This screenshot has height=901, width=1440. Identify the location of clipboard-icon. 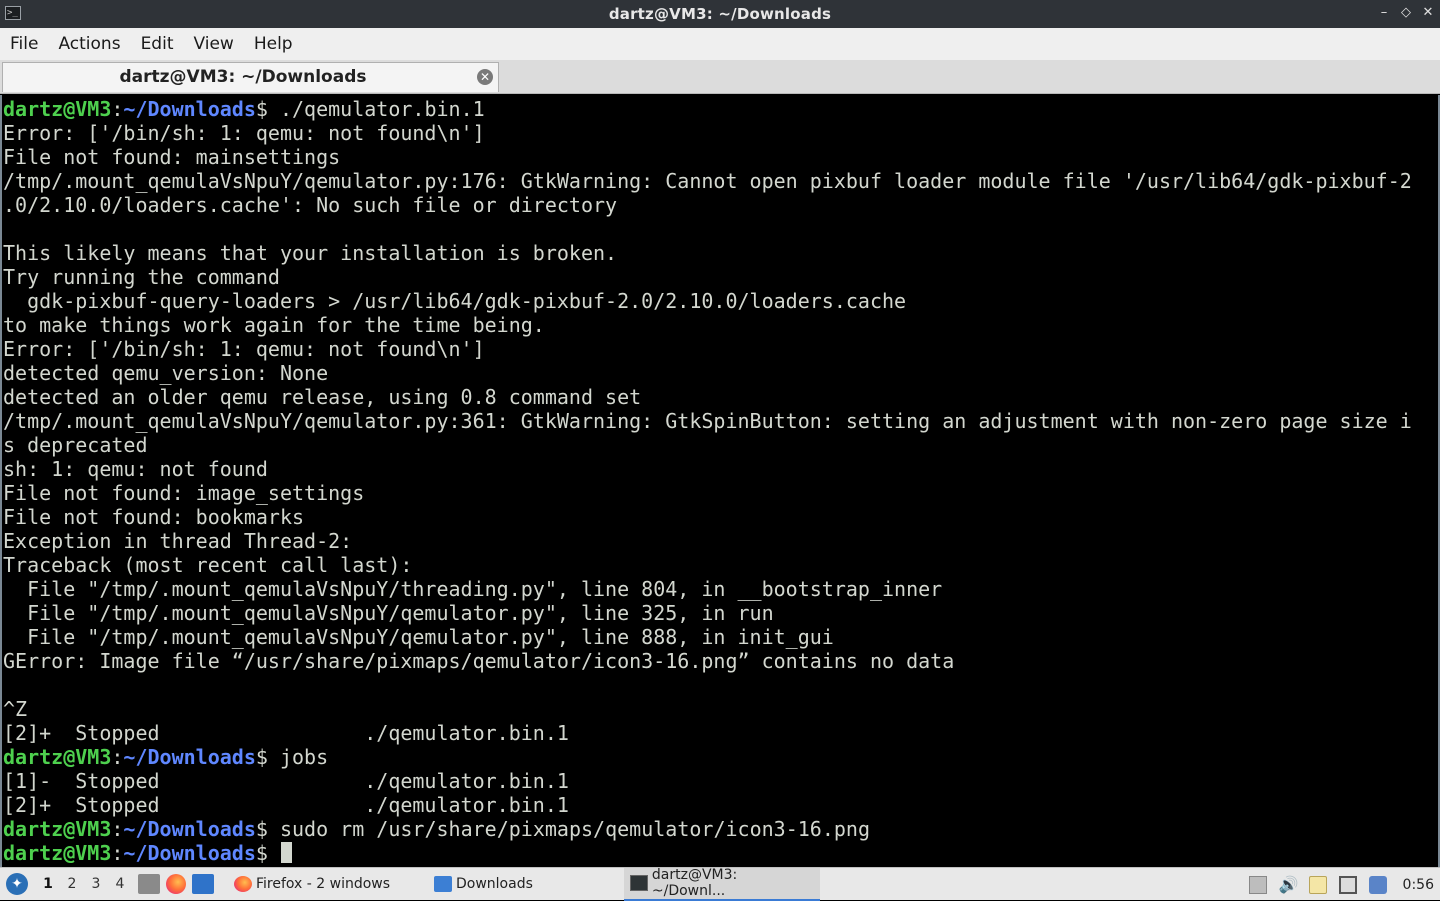
(1317, 884).